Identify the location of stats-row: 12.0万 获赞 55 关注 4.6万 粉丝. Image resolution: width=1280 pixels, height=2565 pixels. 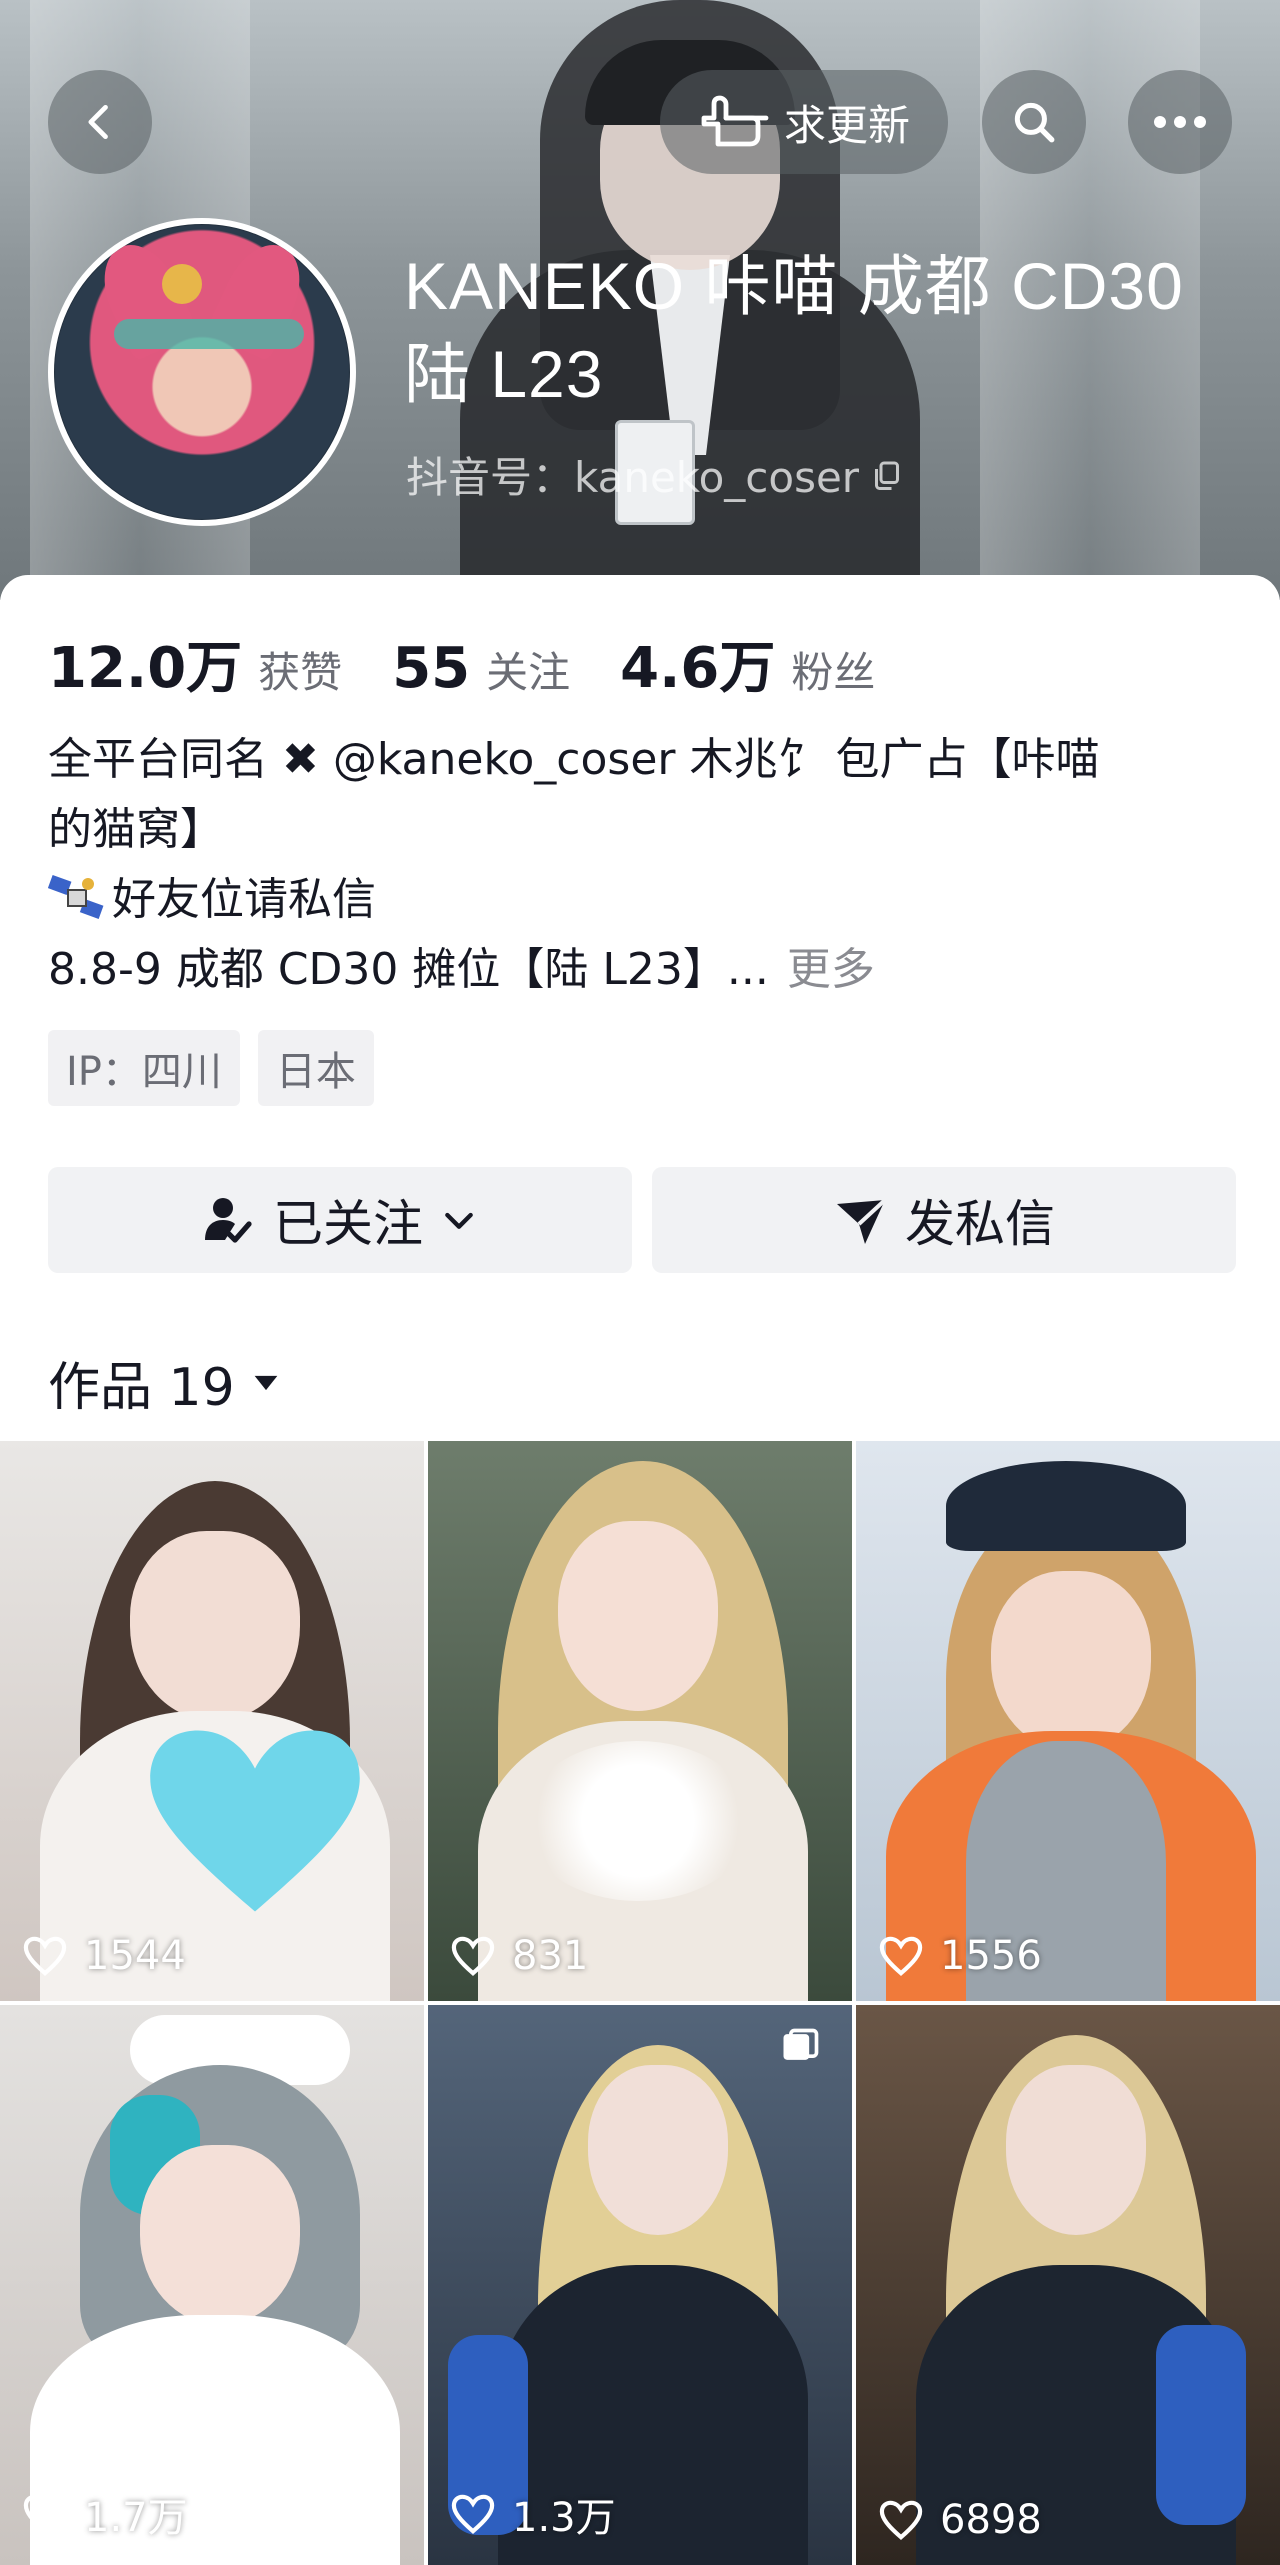
(486, 663).